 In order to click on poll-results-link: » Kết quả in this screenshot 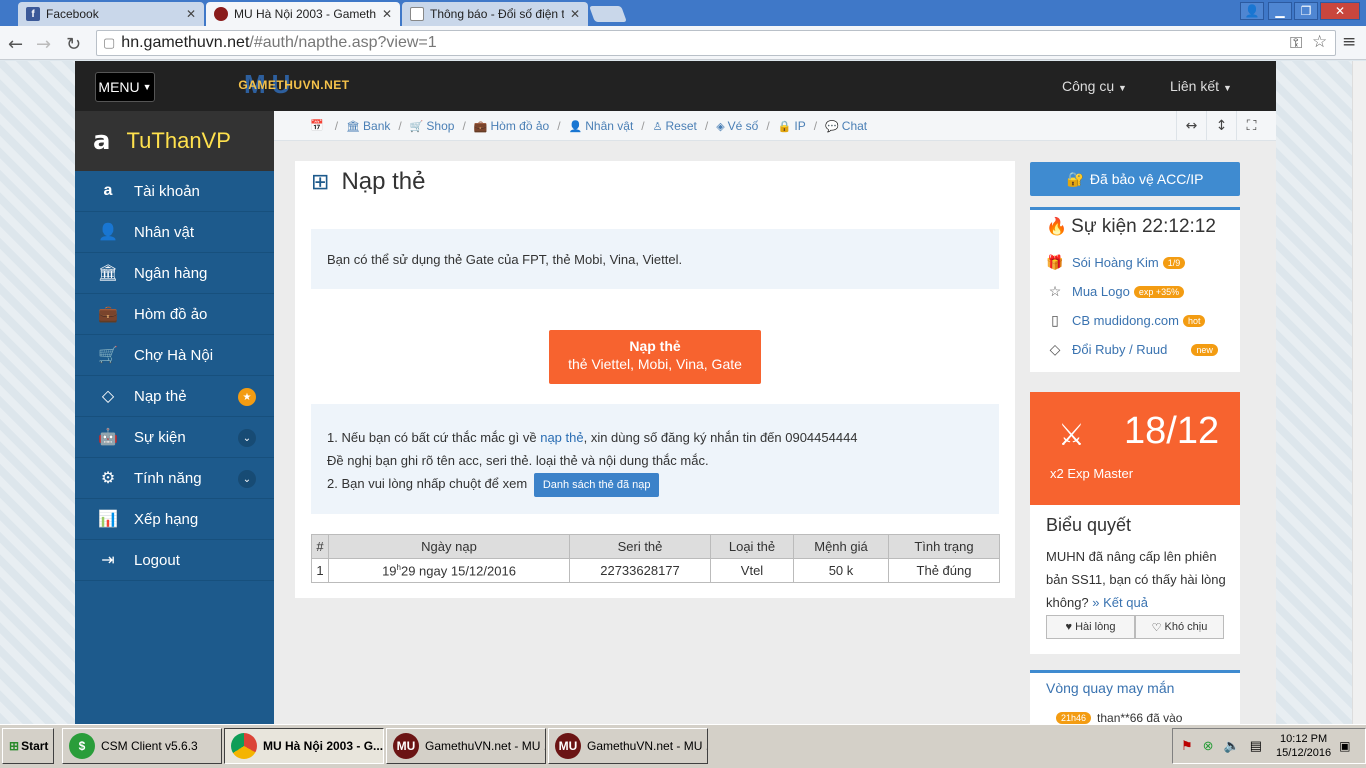, I will do `click(1120, 602)`.